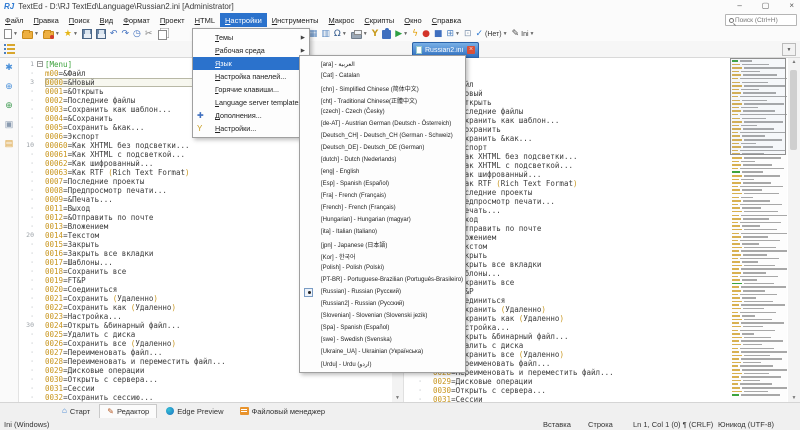 The width and height of the screenshot is (800, 430). I want to click on caret-position-status: Ln 1, Col 1 (0) ¶ (CRLF), so click(673, 424).